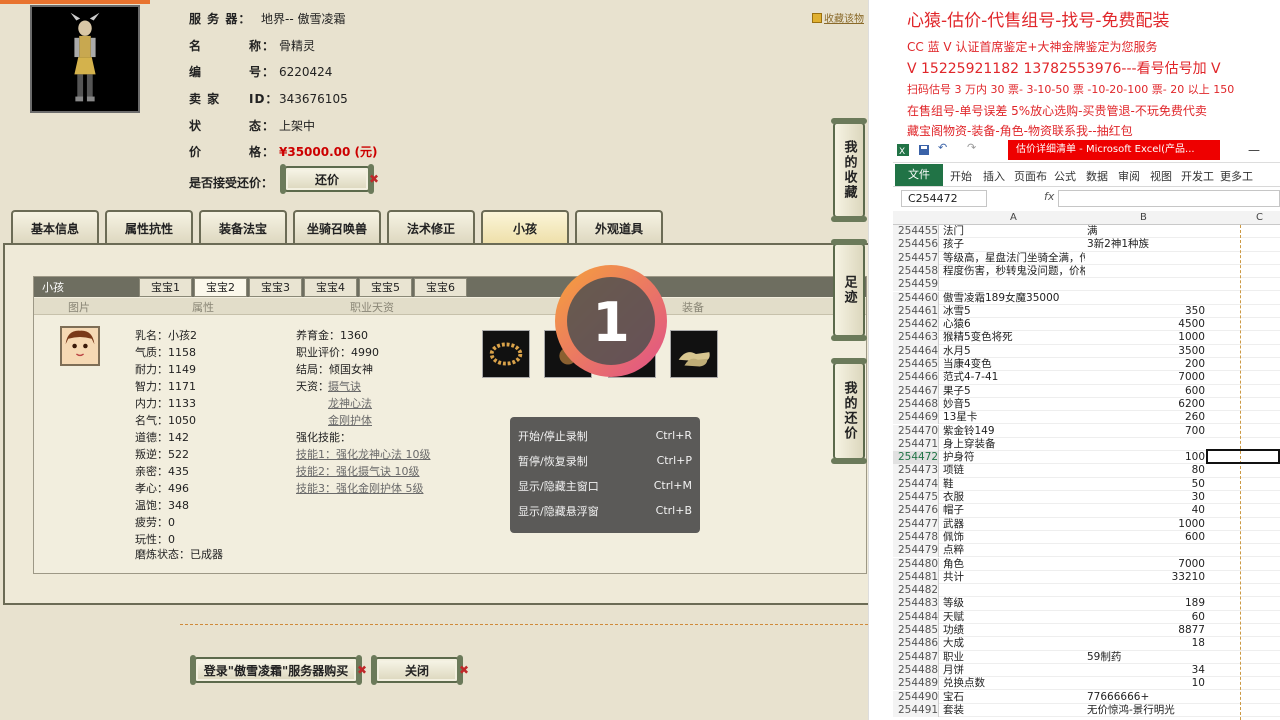 The height and width of the screenshot is (720, 1280). I want to click on row-number: 254461, so click(916, 311).